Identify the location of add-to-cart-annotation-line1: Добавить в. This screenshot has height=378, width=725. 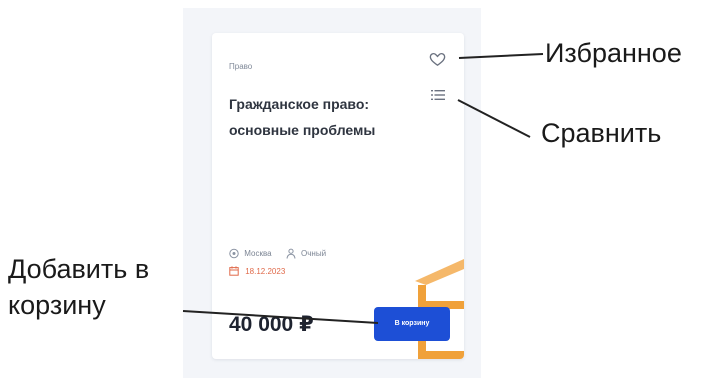
(79, 269).